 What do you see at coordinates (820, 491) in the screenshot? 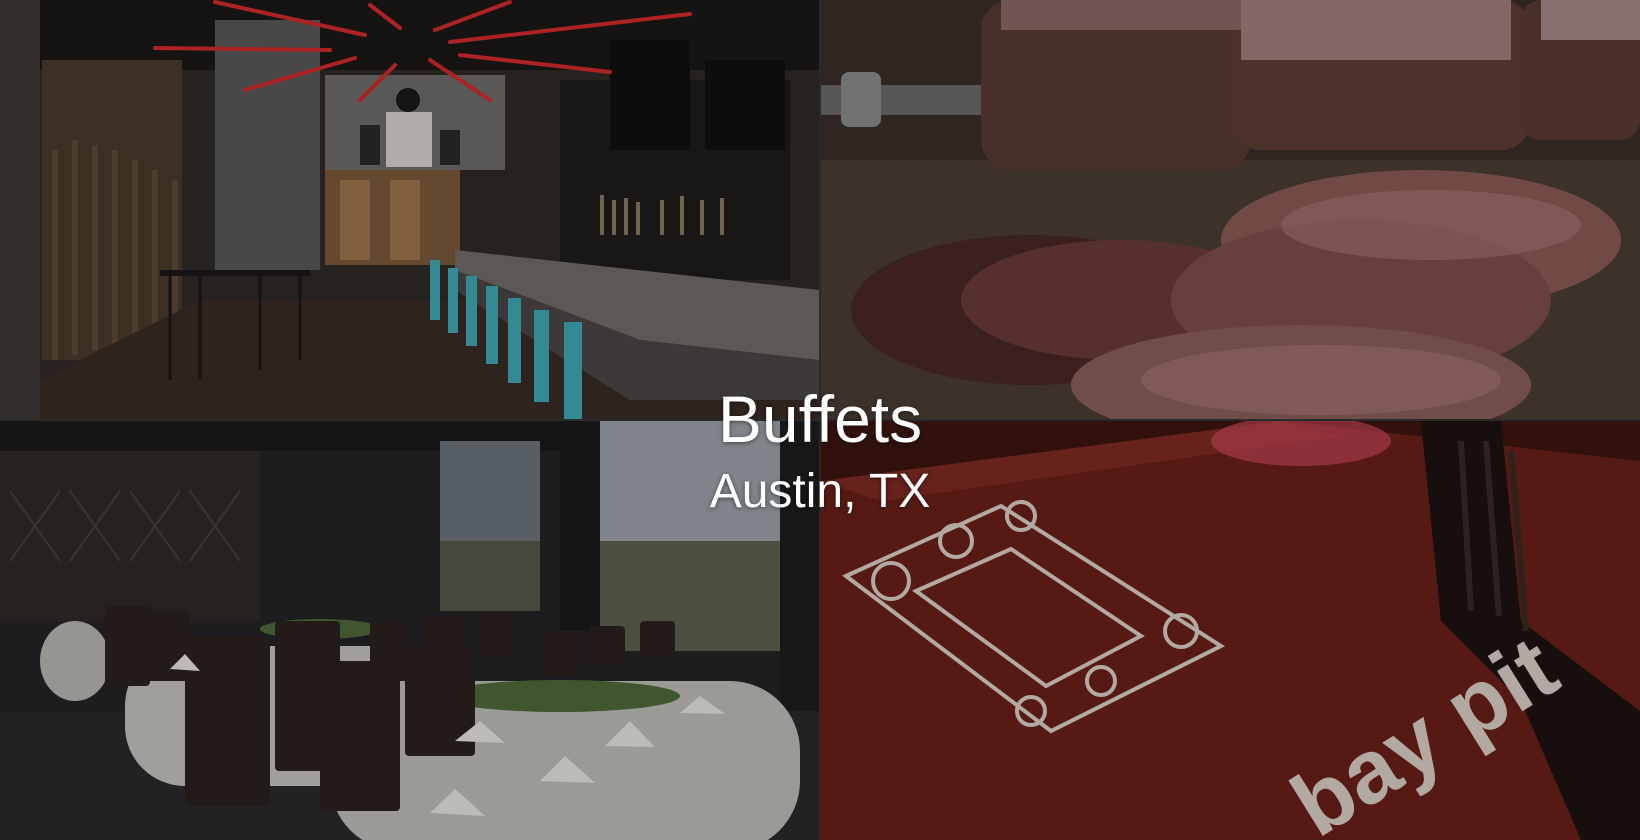
I see `location-subtitle: Austin, TX` at bounding box center [820, 491].